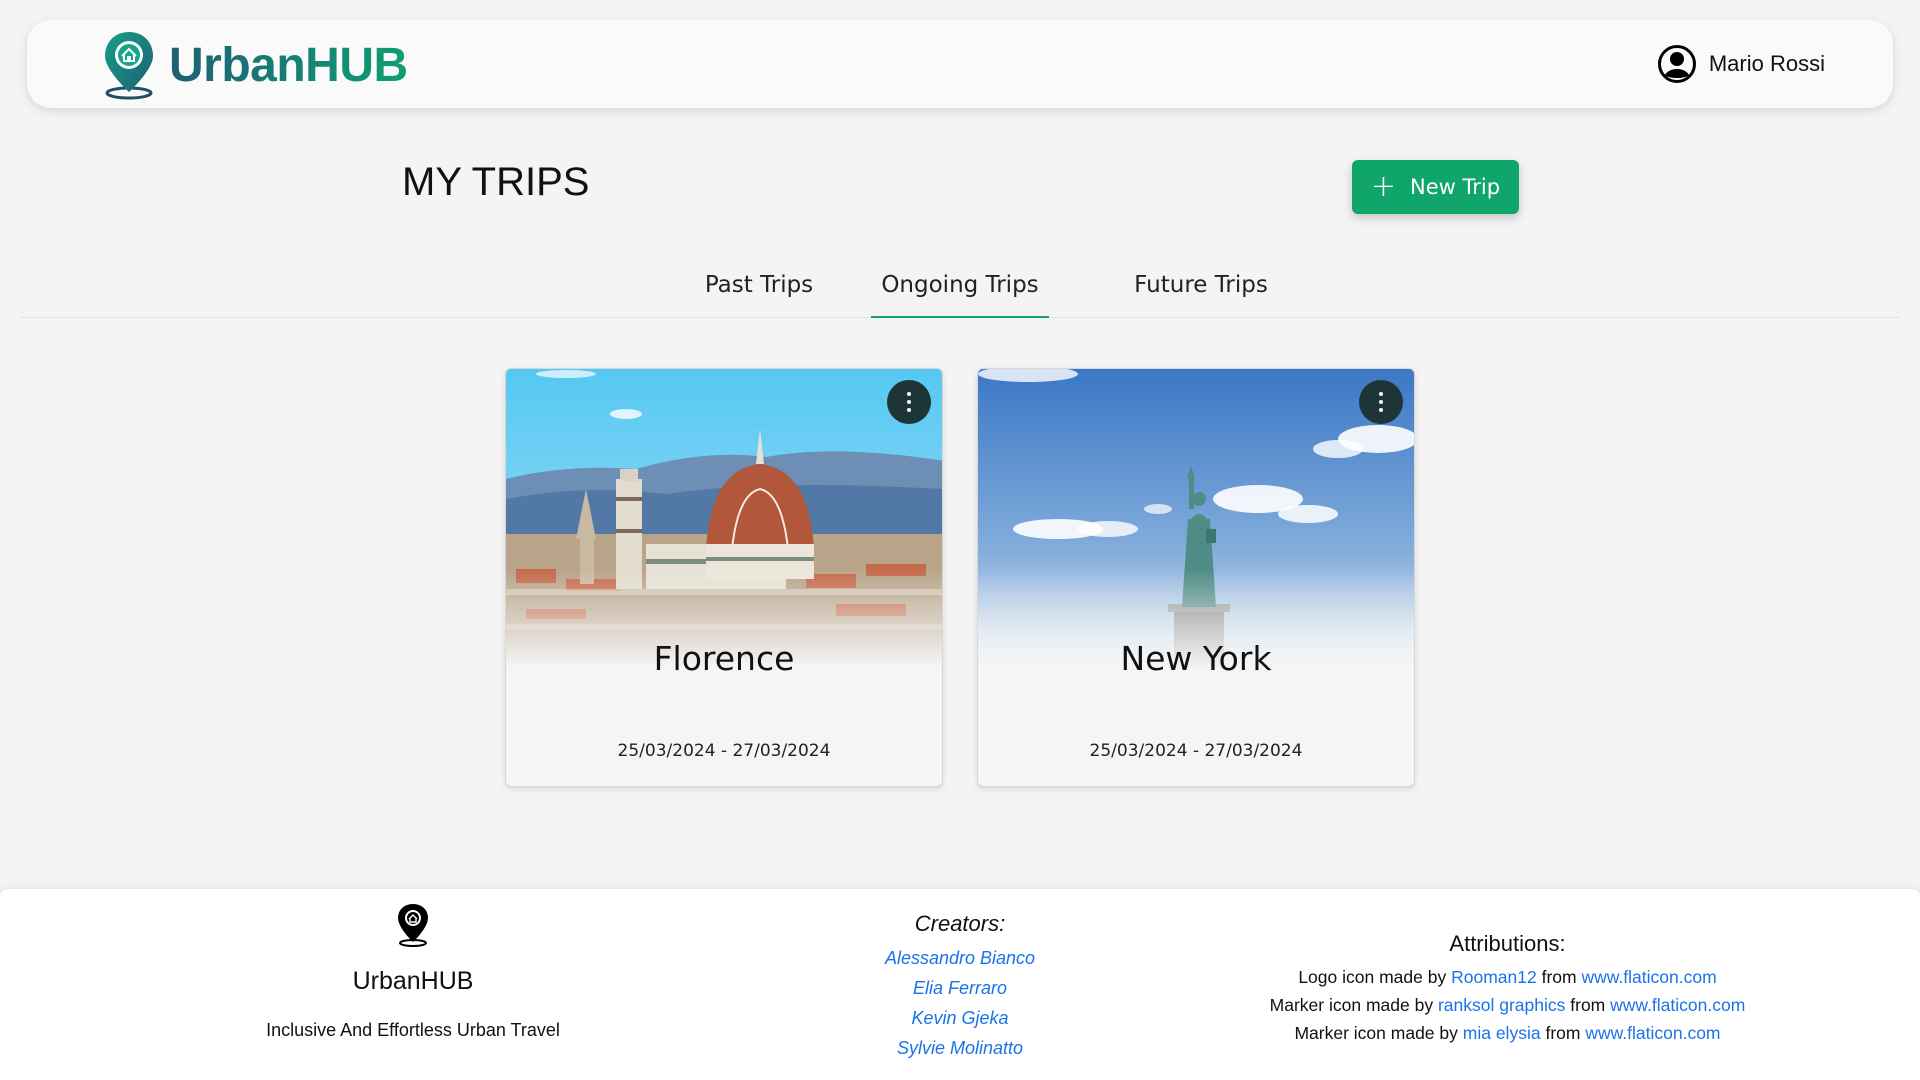  Describe the element at coordinates (1502, 1033) in the screenshot. I see `attribution-author-link: mia elysia` at that location.